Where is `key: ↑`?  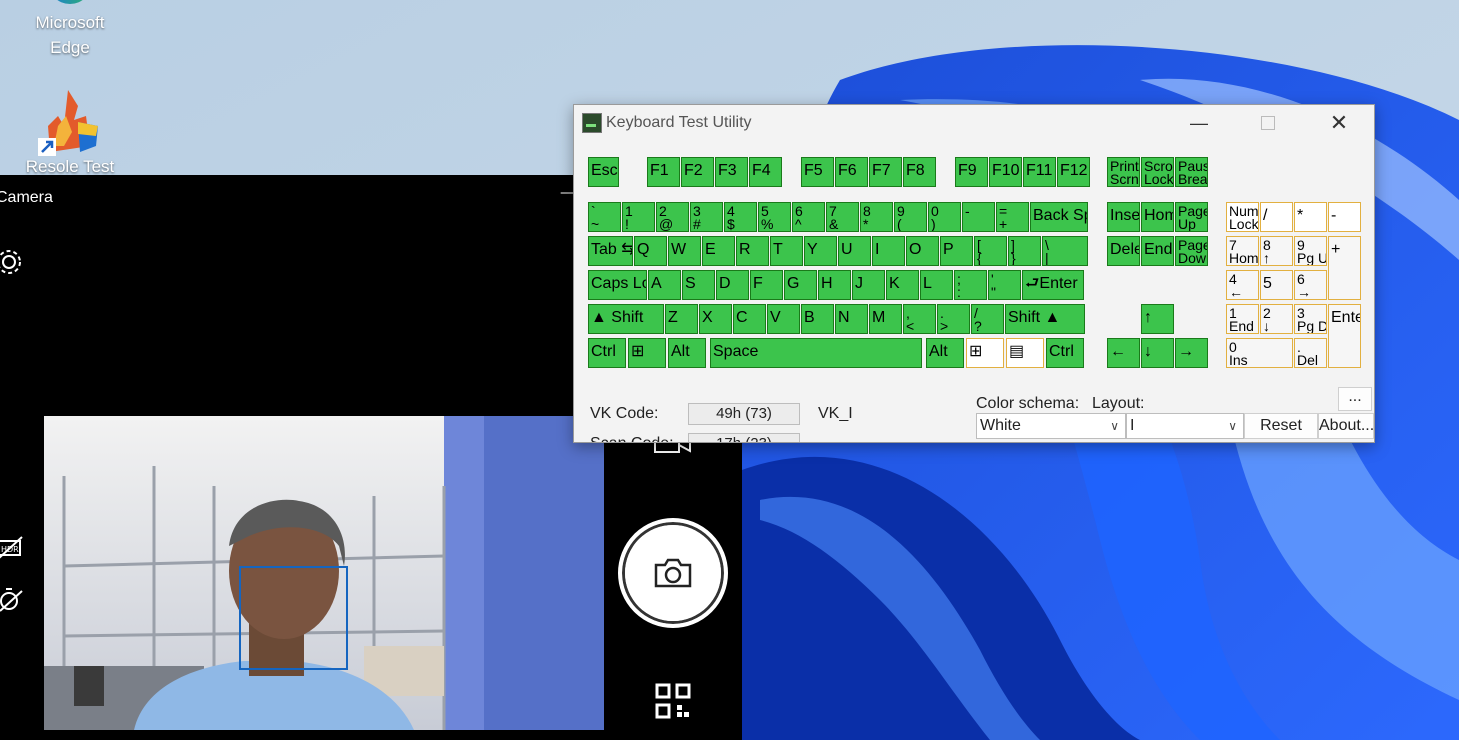 key: ↑ is located at coordinates (1157, 319).